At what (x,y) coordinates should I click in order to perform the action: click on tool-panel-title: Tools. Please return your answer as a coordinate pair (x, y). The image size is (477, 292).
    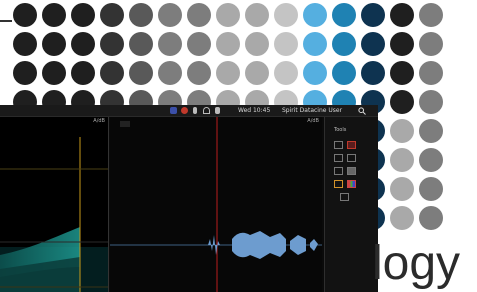
    Looking at the image, I should click on (340, 130).